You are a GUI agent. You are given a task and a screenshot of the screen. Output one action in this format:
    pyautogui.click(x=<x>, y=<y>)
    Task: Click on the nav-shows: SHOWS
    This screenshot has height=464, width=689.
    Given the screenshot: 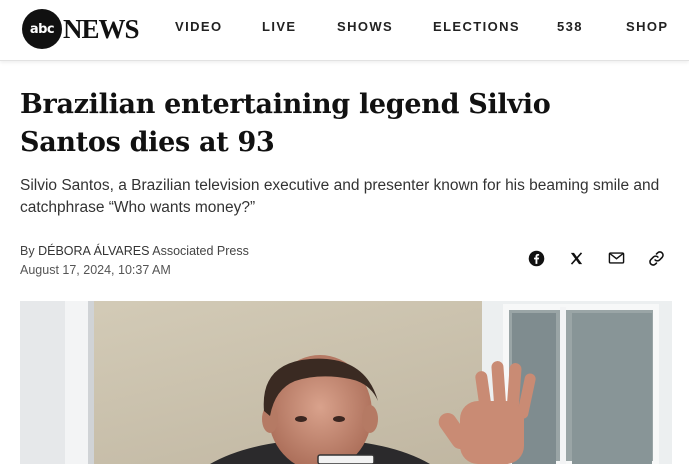 What is the action you would take?
    pyautogui.click(x=365, y=26)
    